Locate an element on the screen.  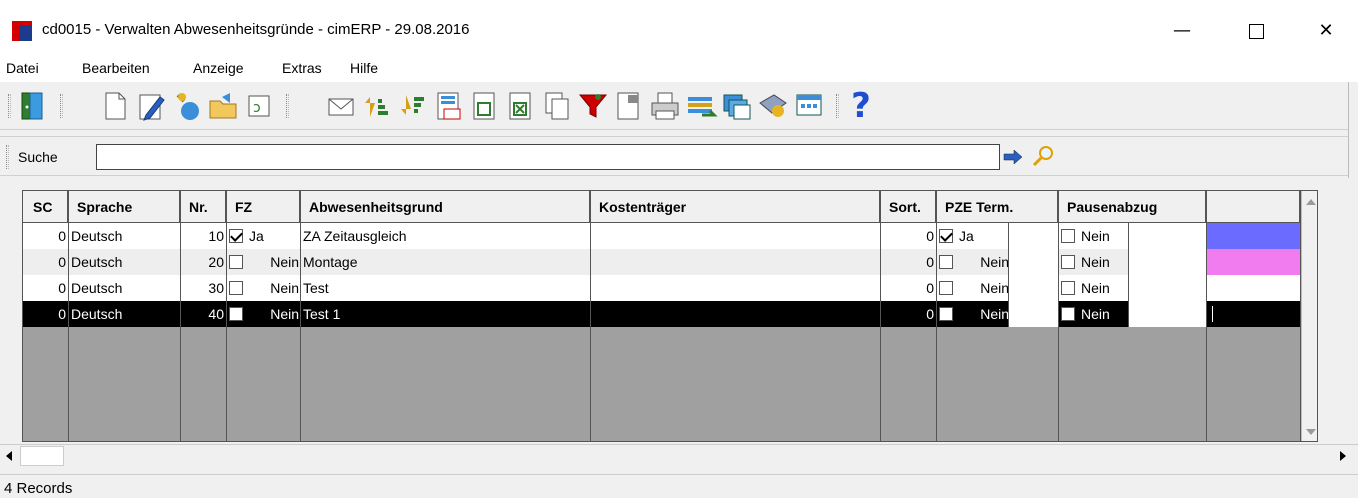
maximize-button is located at coordinates (1256, 31).